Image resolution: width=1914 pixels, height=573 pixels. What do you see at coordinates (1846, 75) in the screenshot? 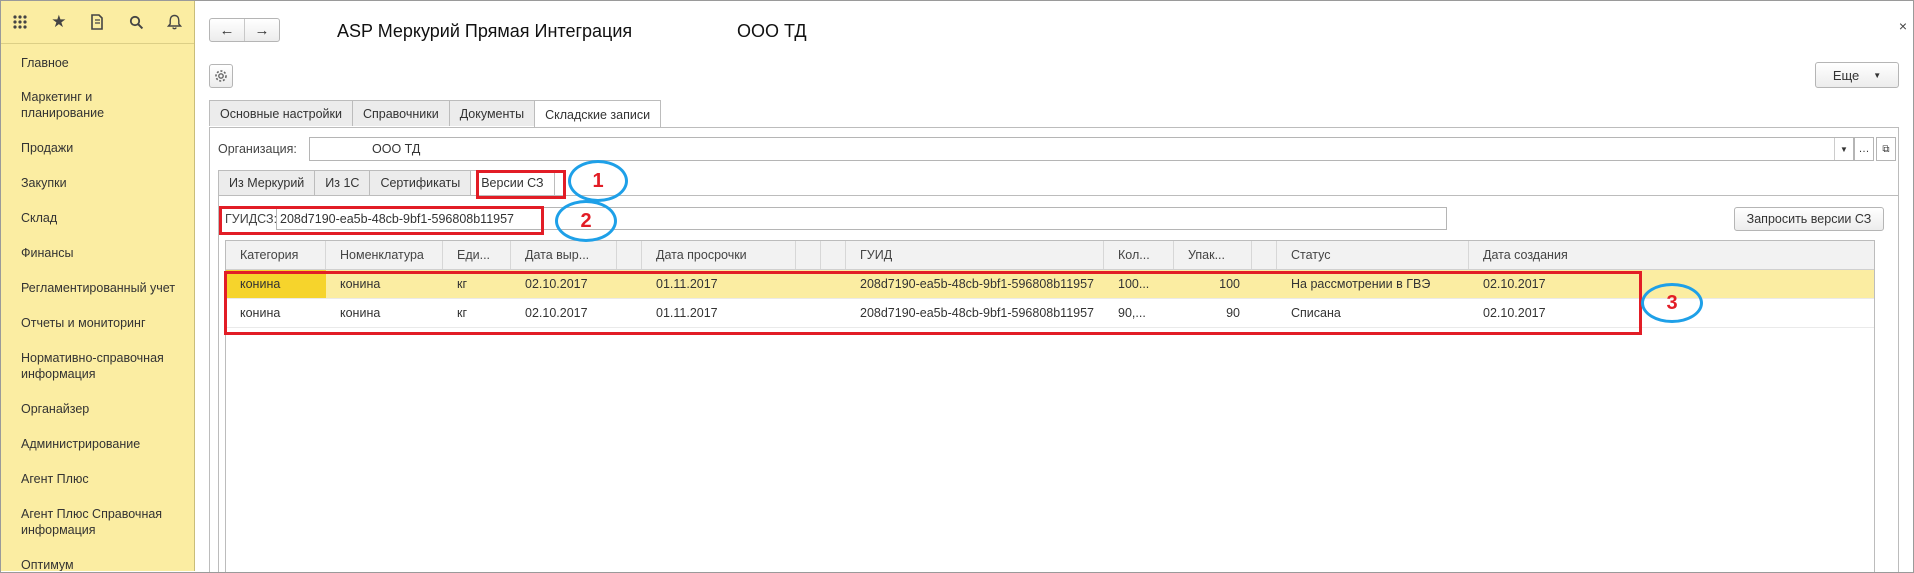
I see `more-label: Еще` at bounding box center [1846, 75].